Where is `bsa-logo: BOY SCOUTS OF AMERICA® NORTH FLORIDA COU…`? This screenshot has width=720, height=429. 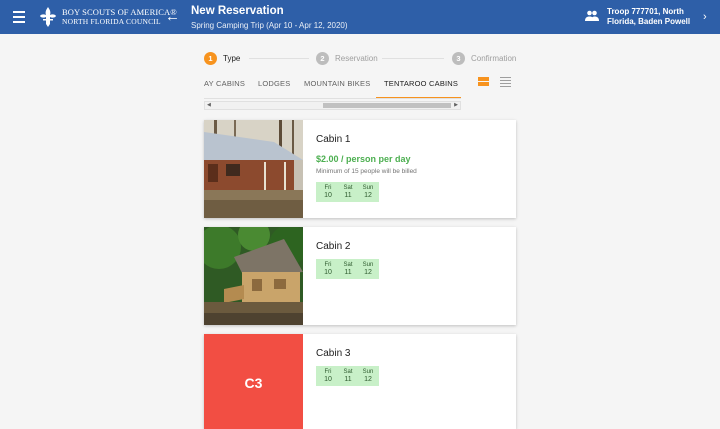 bsa-logo: BOY SCOUTS OF AMERICA® NORTH FLORIDA COU… is located at coordinates (107, 17).